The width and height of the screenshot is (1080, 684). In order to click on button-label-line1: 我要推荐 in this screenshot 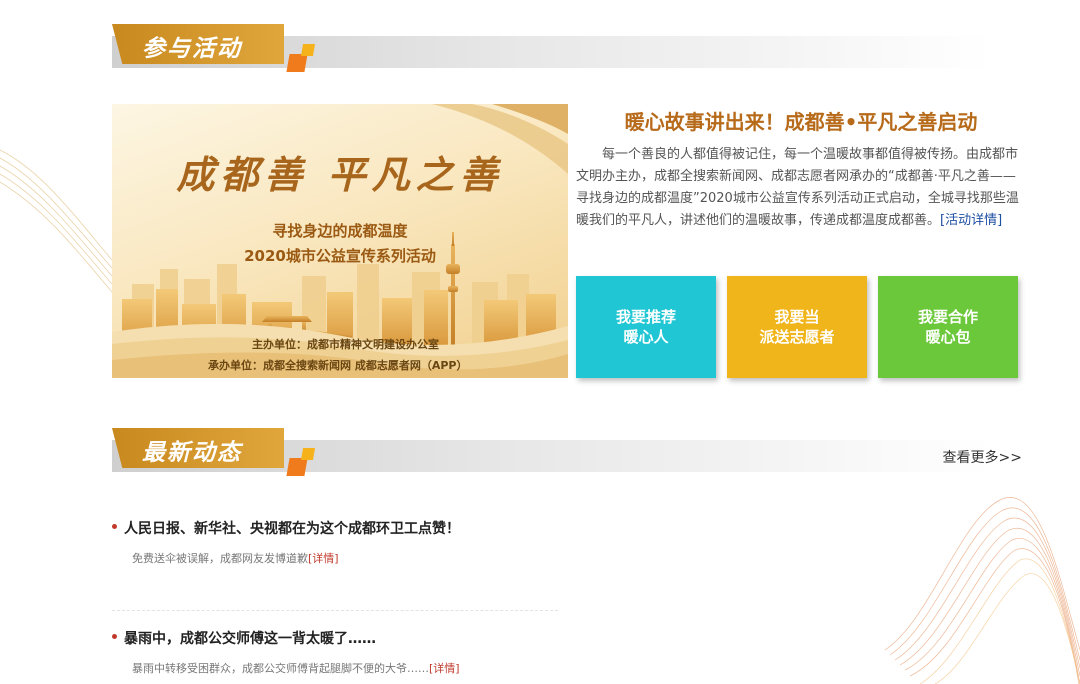, I will do `click(645, 317)`.